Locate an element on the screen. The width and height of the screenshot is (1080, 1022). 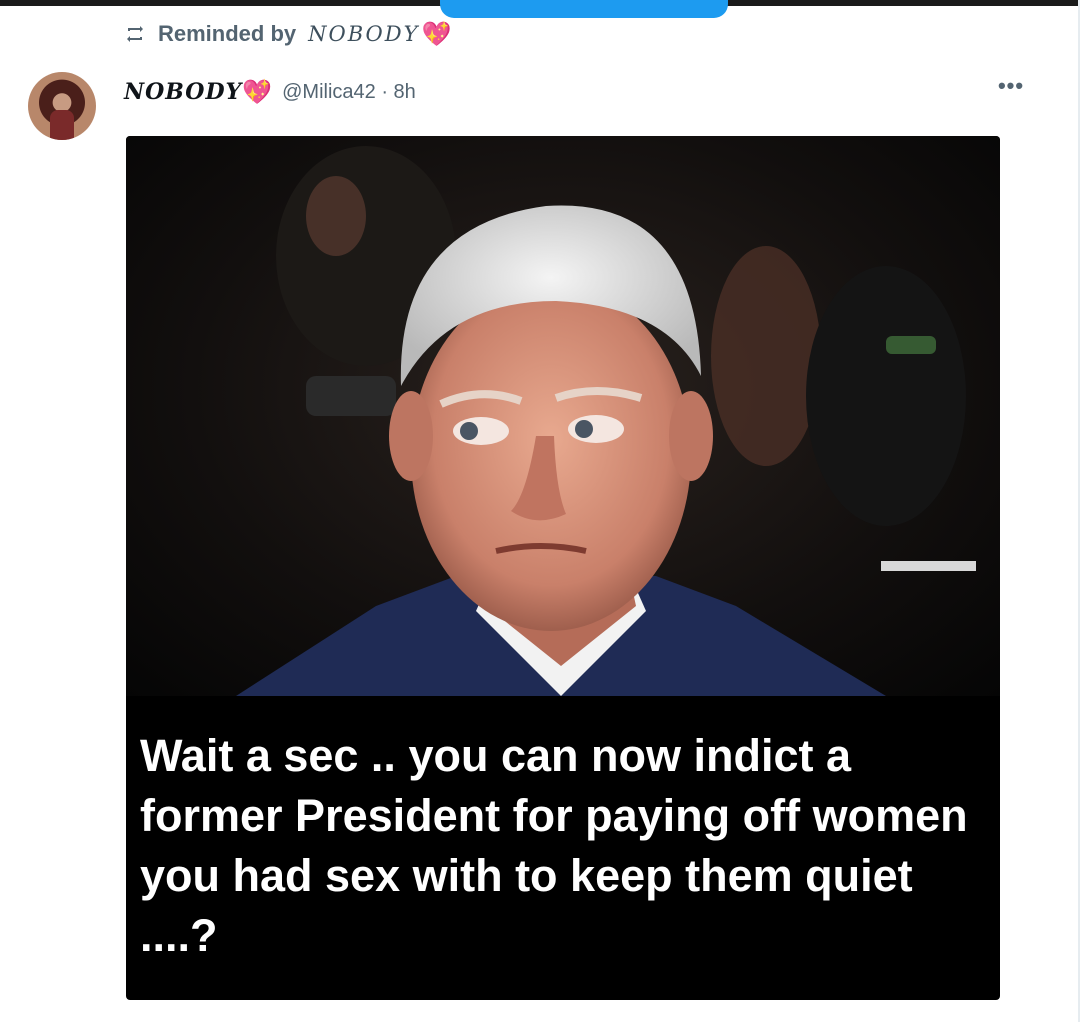
avatar-figure is located at coordinates (62, 125).